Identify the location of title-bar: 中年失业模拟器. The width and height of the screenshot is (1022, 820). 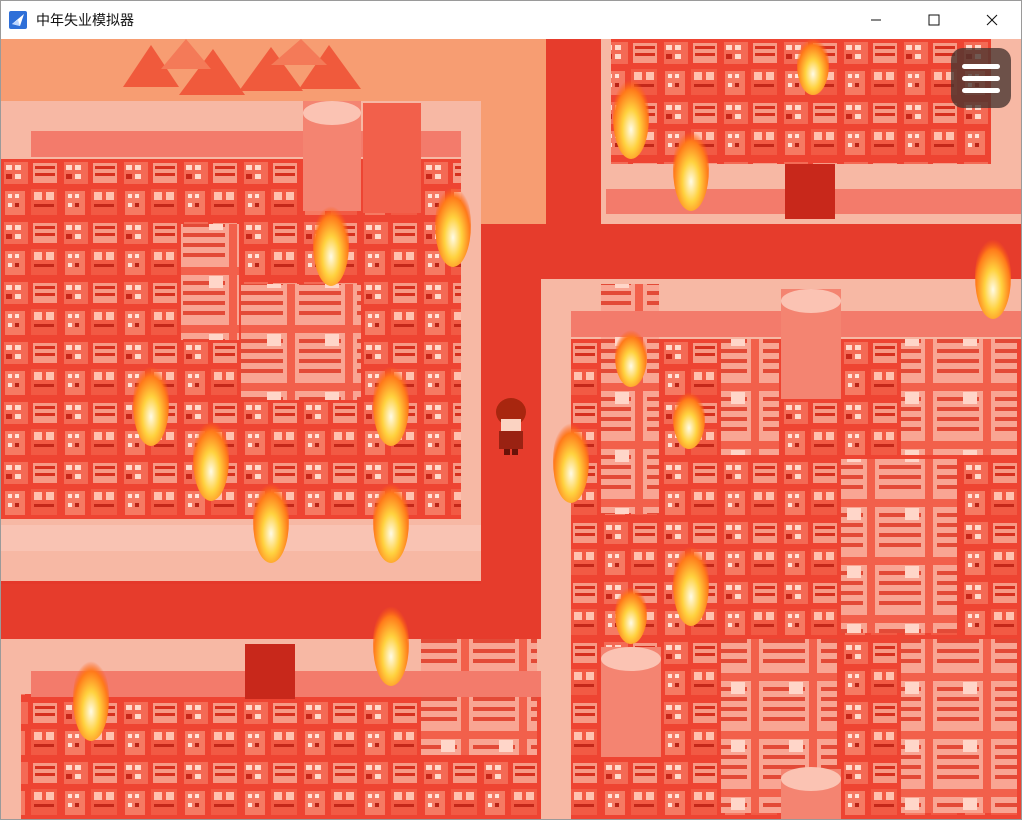
(511, 20).